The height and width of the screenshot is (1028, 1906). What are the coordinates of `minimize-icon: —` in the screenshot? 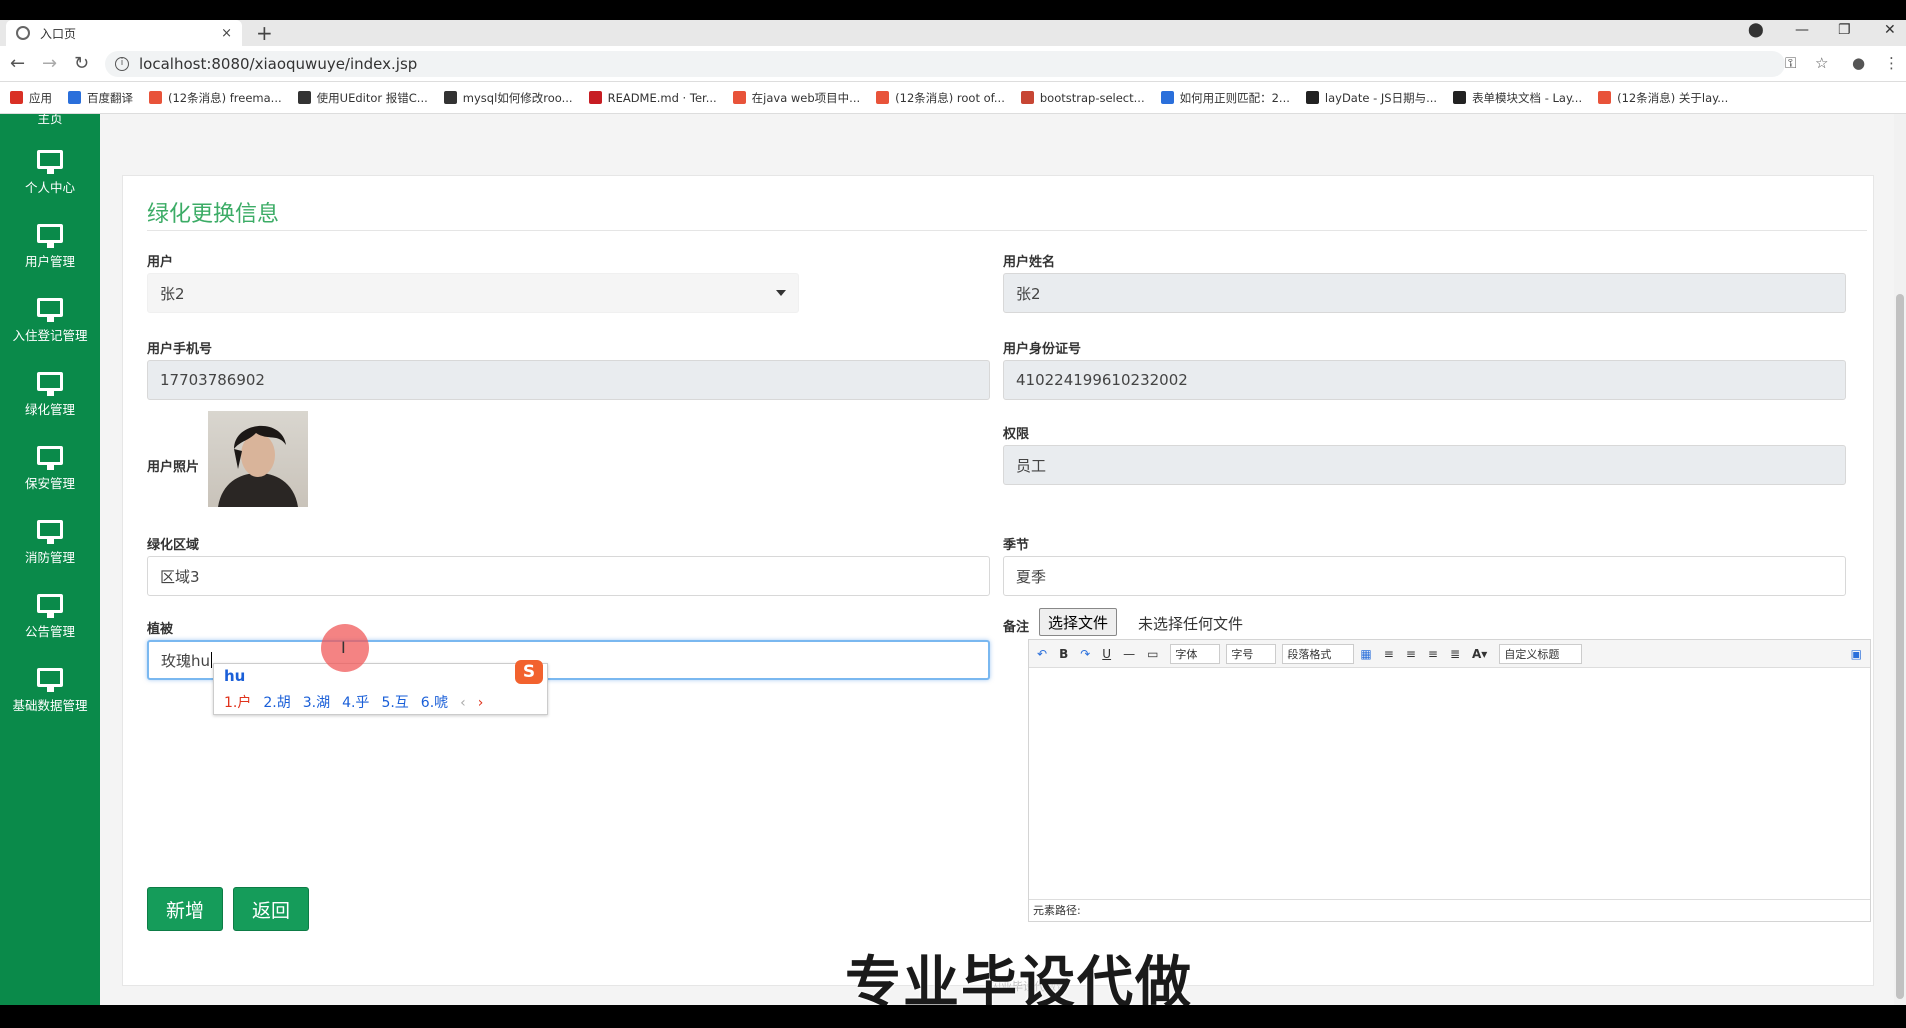 It's located at (1802, 30).